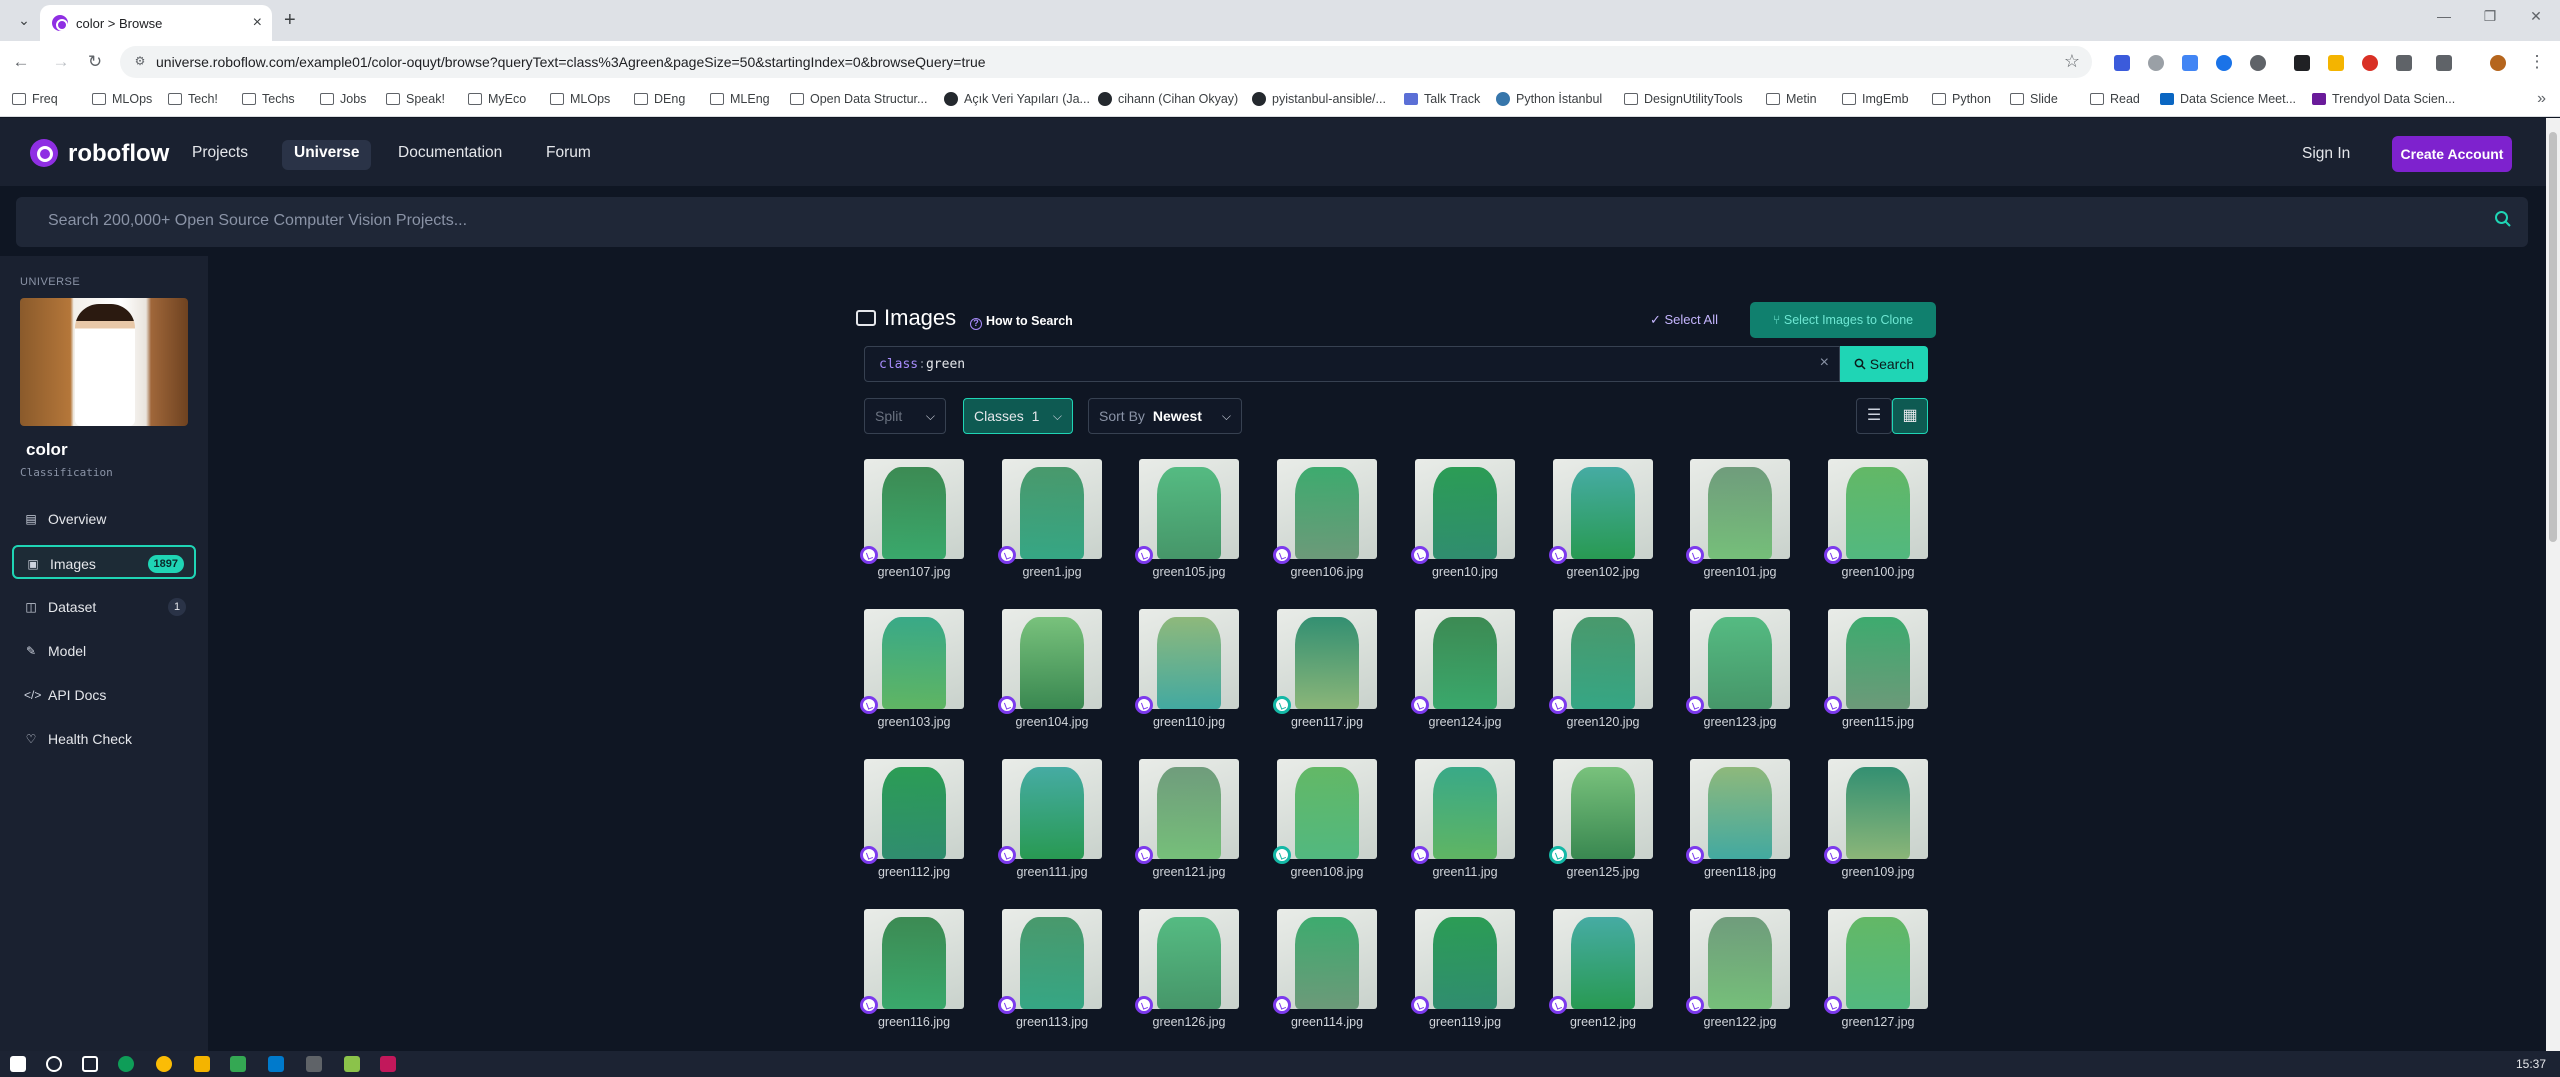 This screenshot has width=2560, height=1077. I want to click on windows-start-icon, so click(18, 1064).